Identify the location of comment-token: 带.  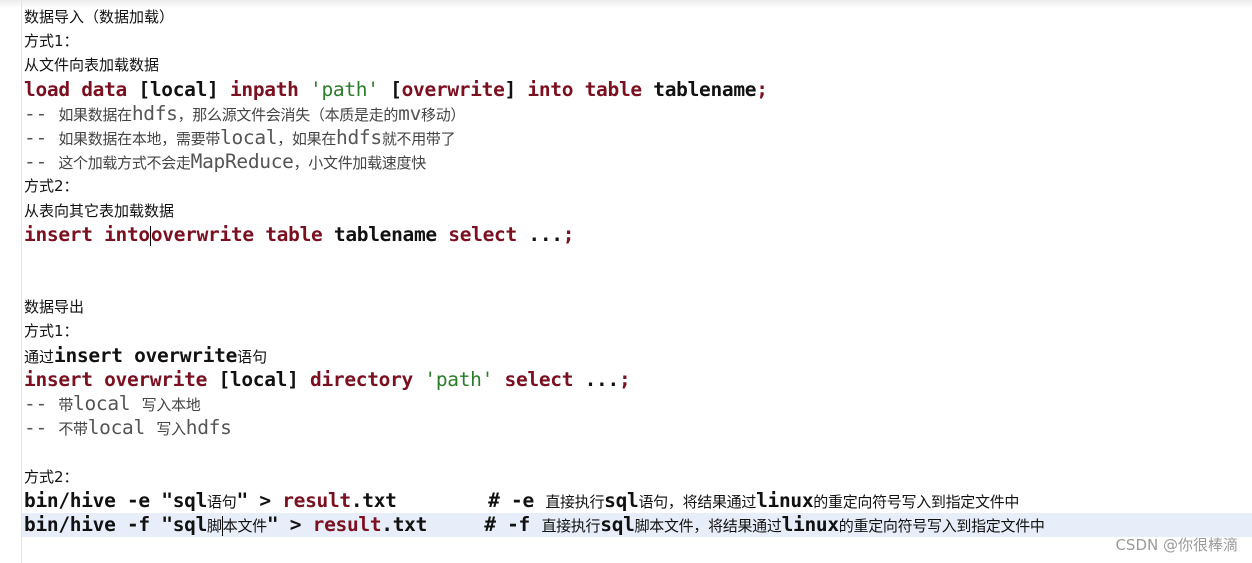
(66, 405).